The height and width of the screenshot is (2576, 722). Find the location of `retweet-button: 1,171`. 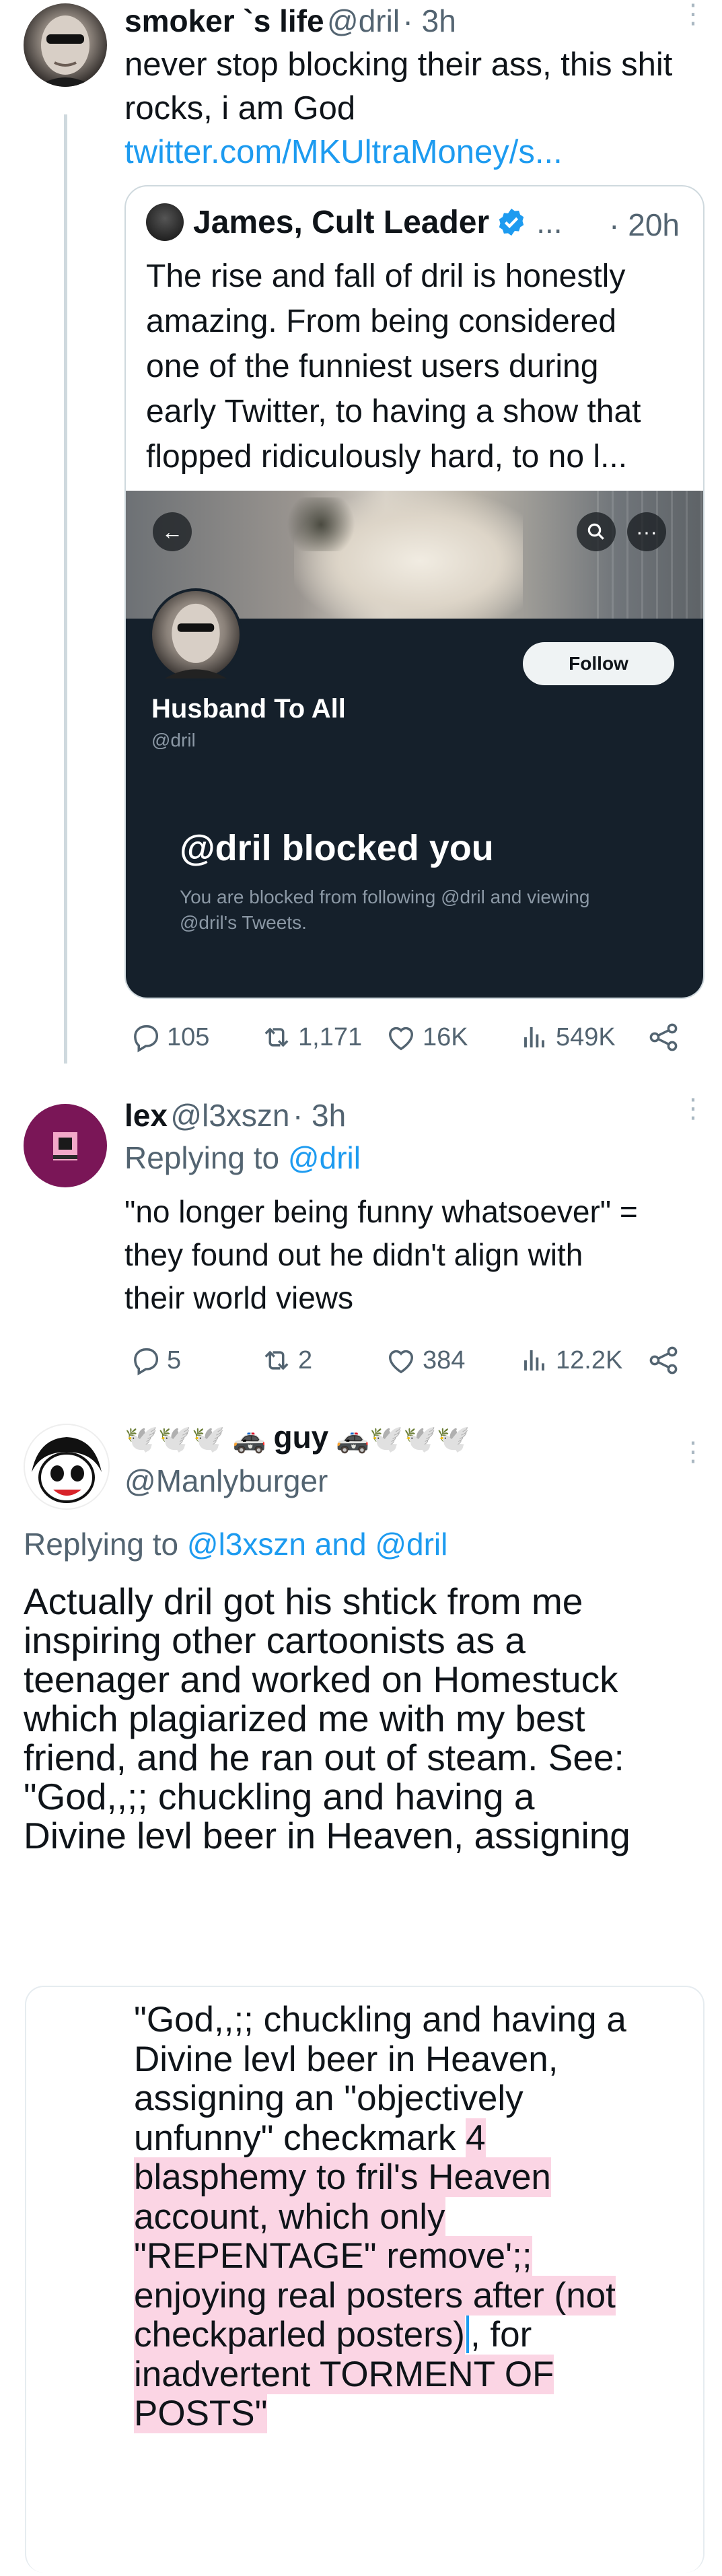

retweet-button: 1,171 is located at coordinates (310, 1037).